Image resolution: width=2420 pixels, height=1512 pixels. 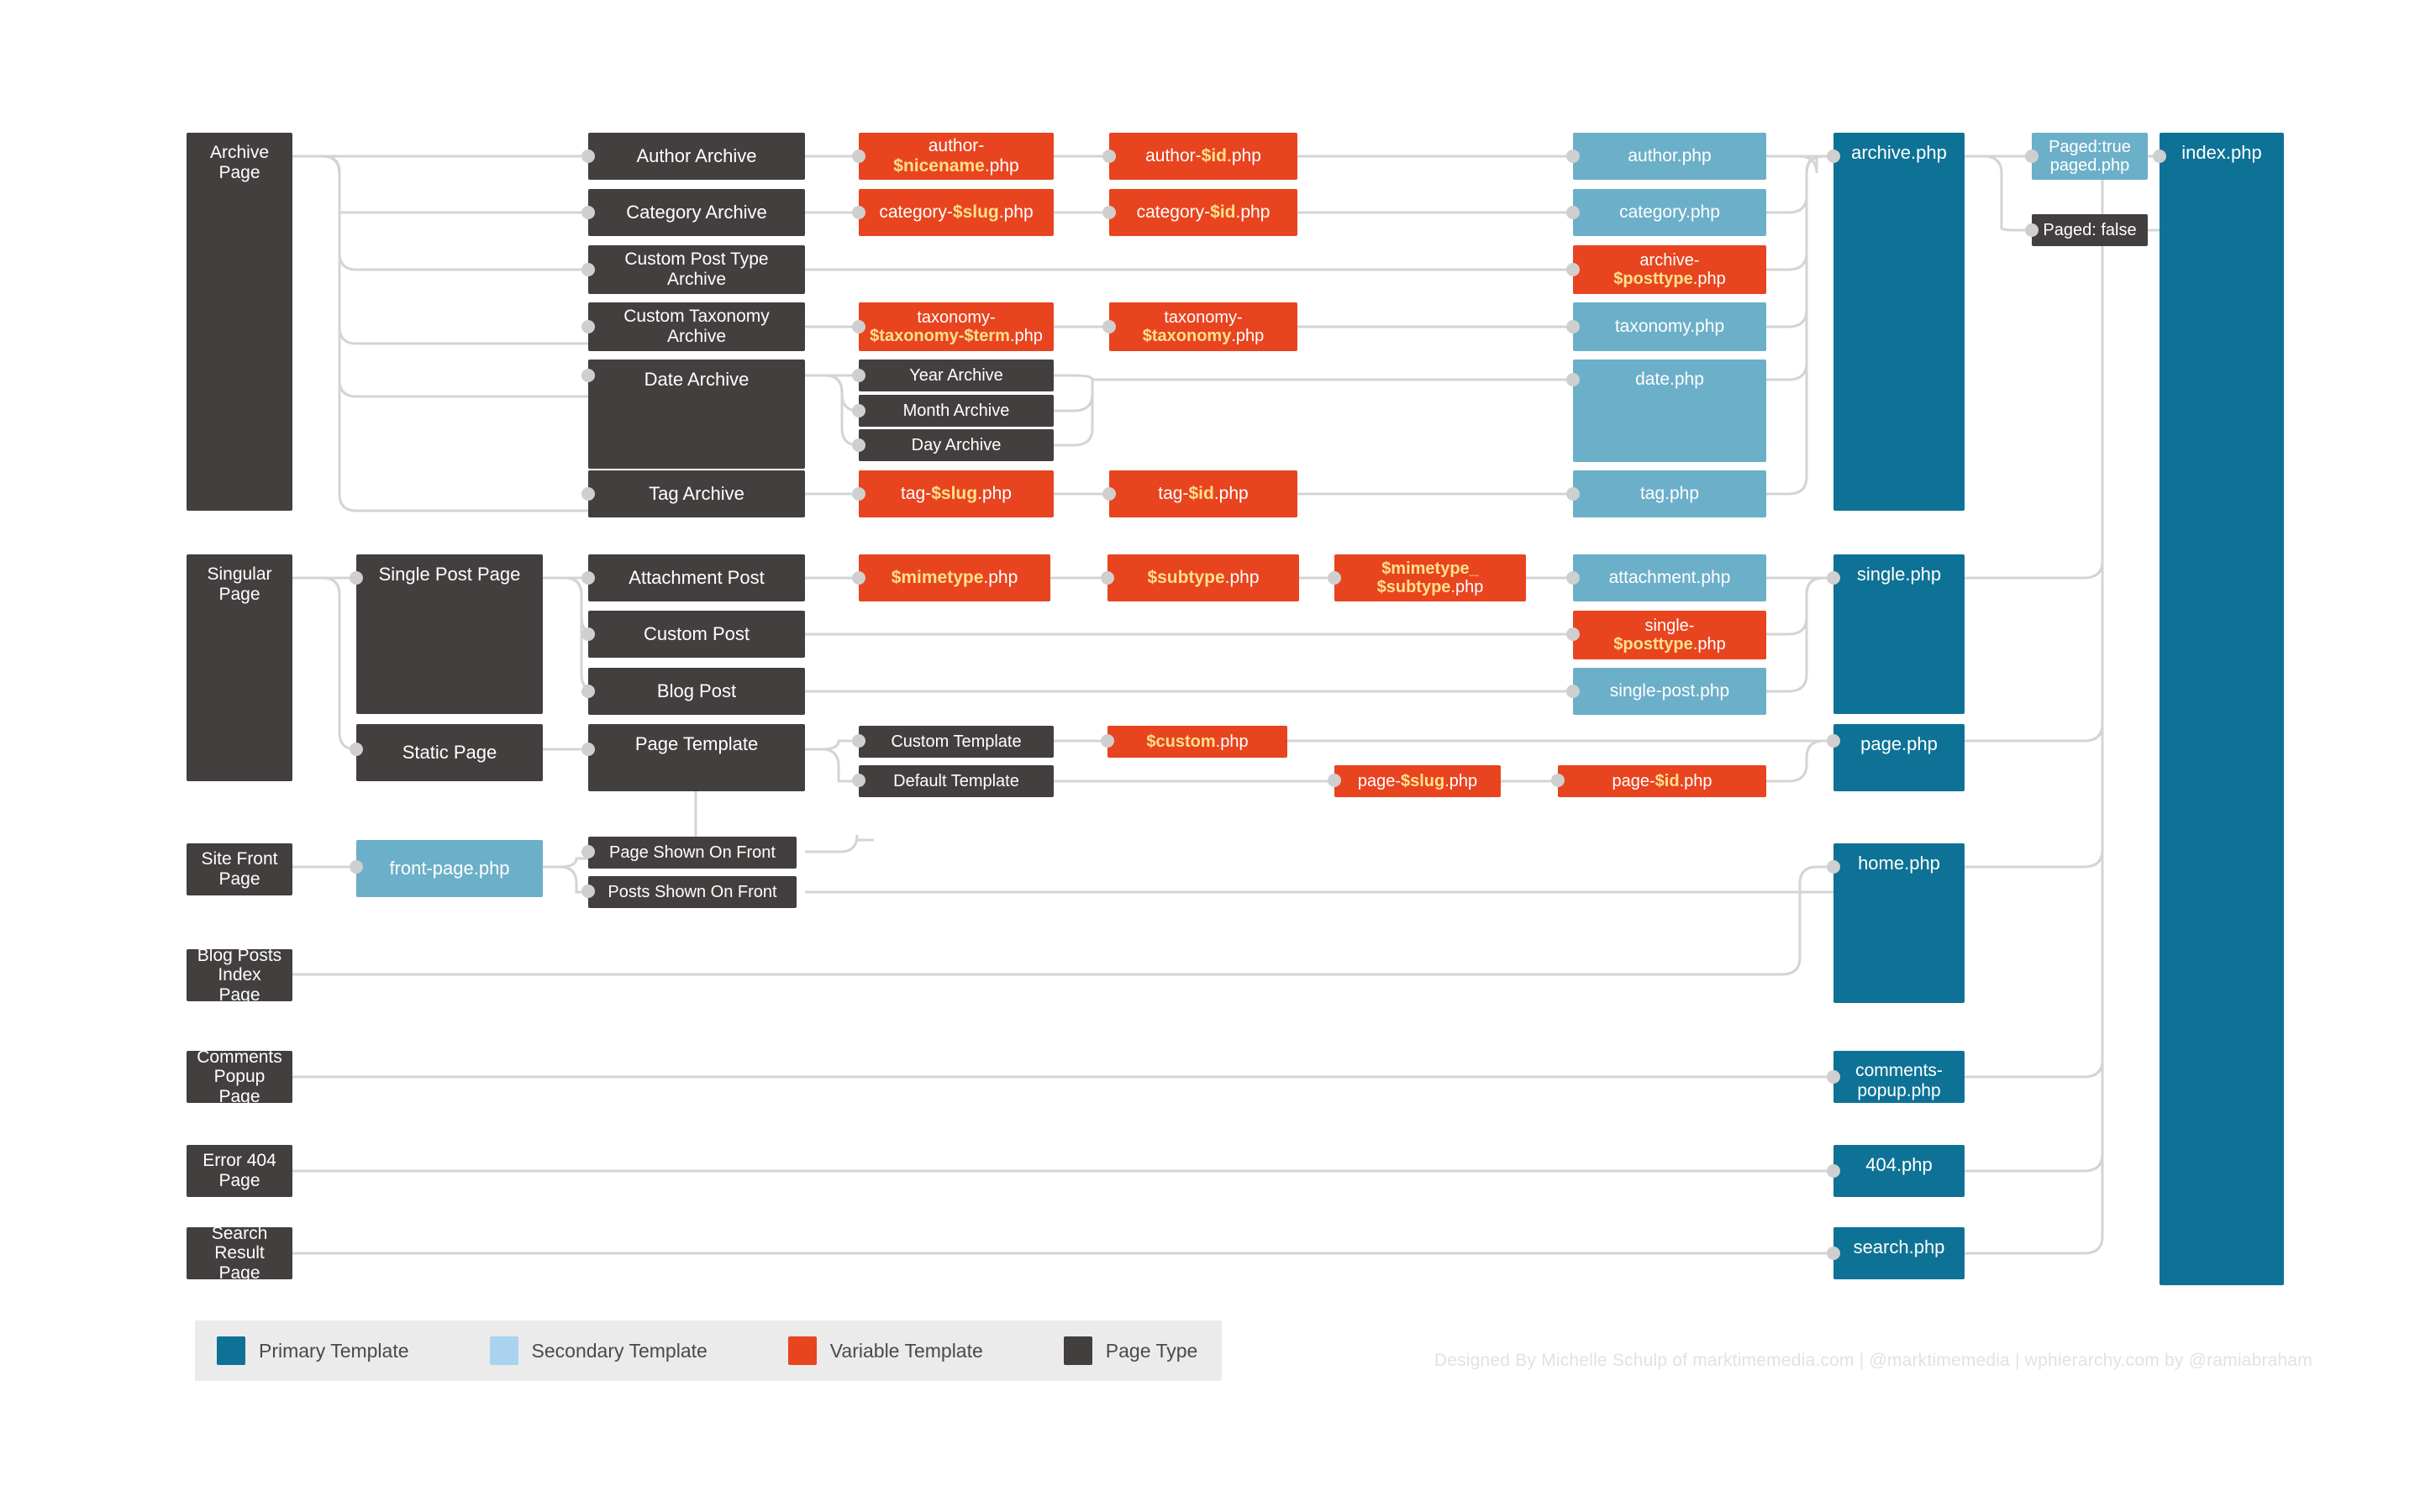 What do you see at coordinates (1899, 1077) in the screenshot?
I see `node-comments-popup-php: comments-popup.php` at bounding box center [1899, 1077].